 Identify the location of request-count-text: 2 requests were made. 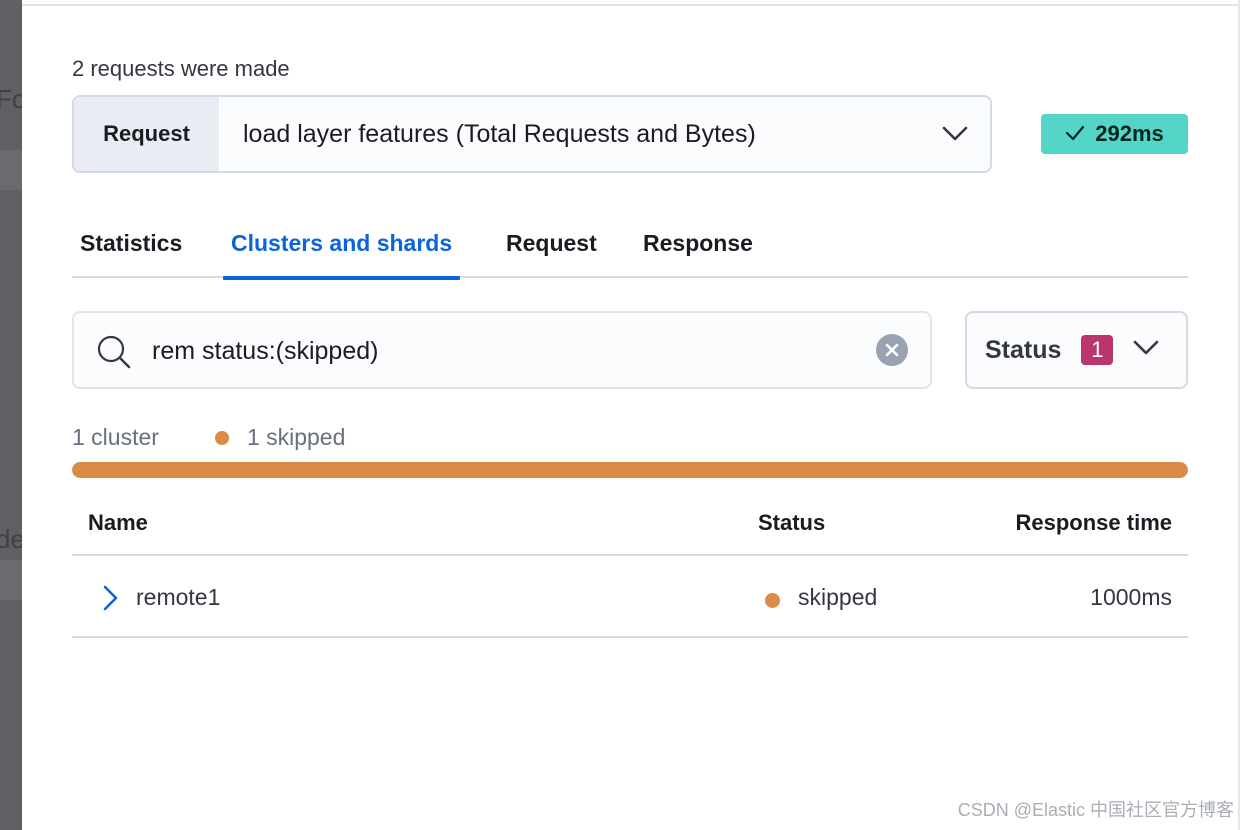
(181, 68).